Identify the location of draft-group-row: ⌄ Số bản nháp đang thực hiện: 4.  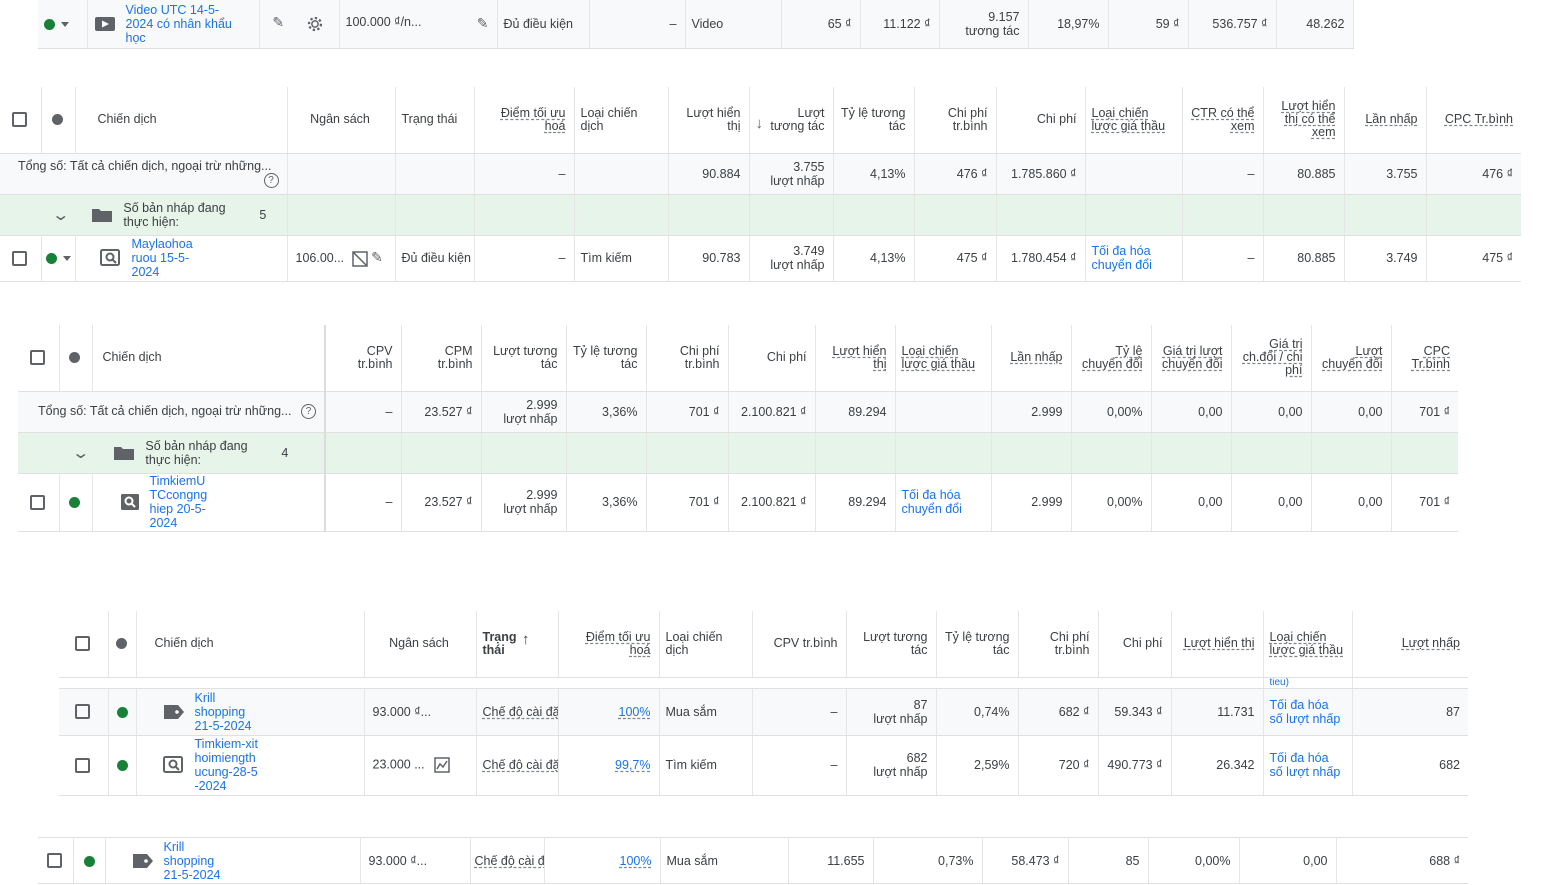
(172, 453).